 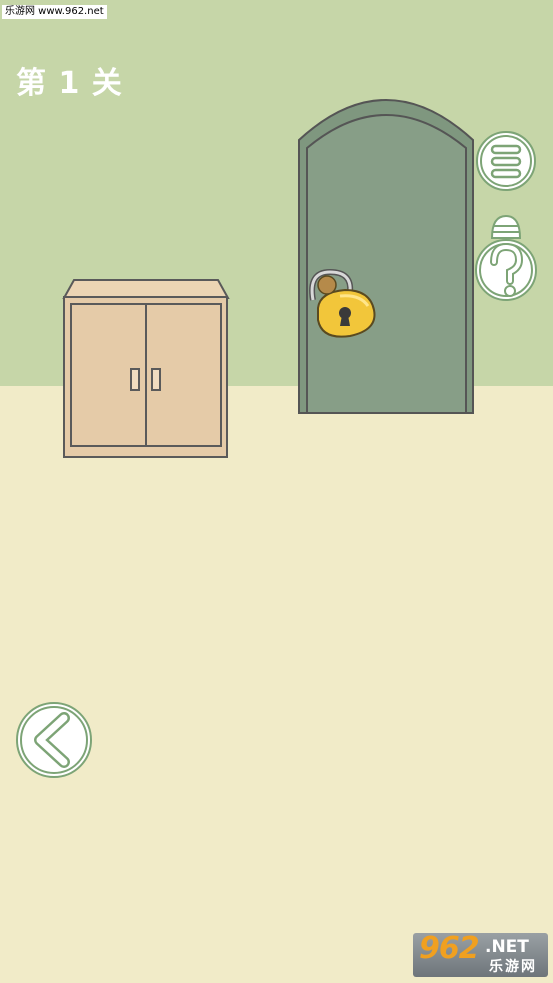 I want to click on menu-icon, so click(x=506, y=161).